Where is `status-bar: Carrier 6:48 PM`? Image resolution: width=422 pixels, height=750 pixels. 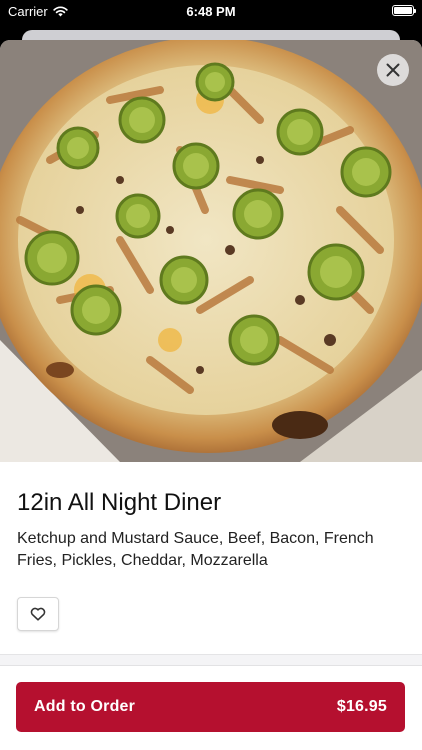 status-bar: Carrier 6:48 PM is located at coordinates (211, 11).